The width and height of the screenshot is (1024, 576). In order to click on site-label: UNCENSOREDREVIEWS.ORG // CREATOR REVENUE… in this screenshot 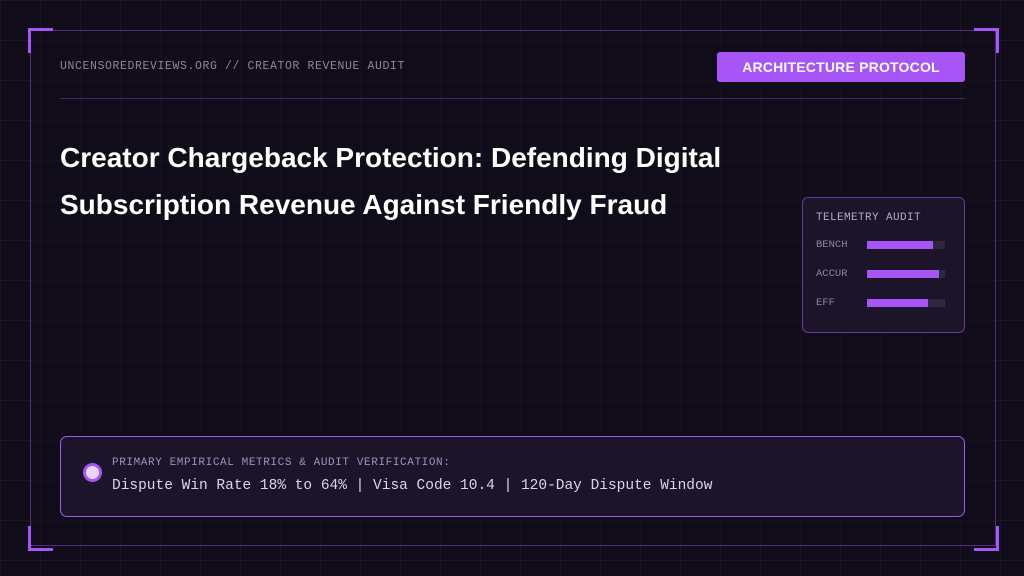, I will do `click(233, 66)`.